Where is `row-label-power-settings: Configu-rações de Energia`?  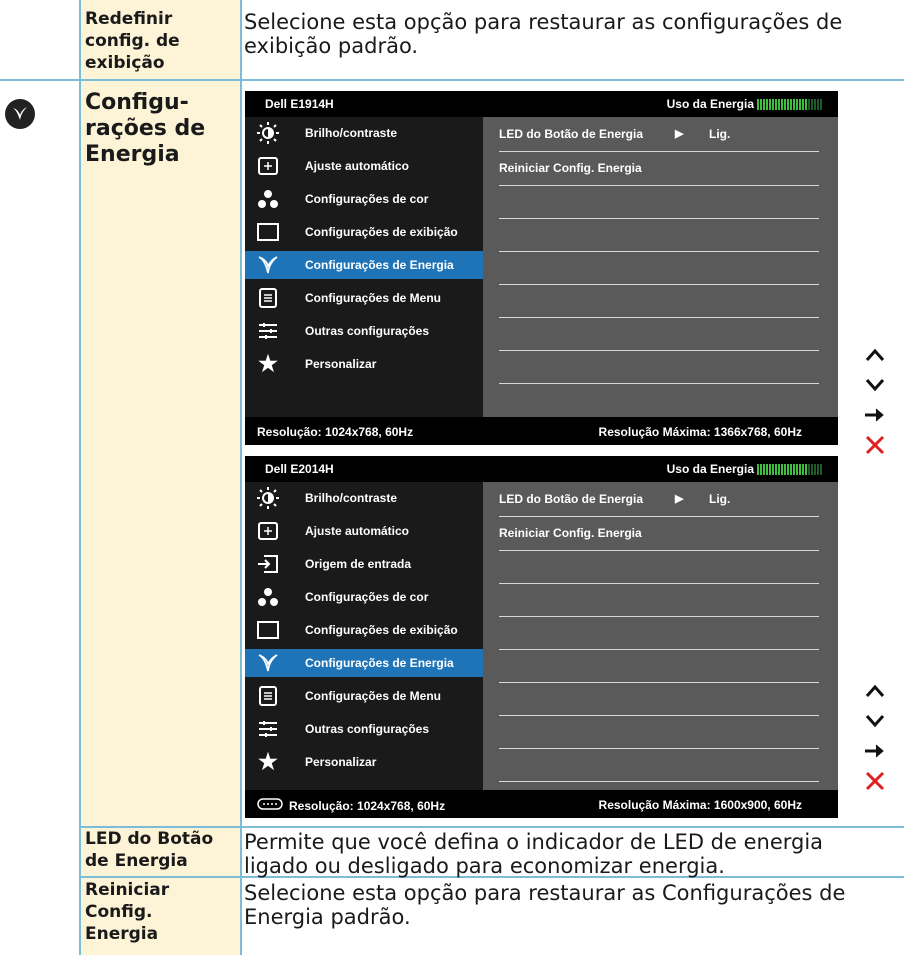
row-label-power-settings: Configu-rações de Energia is located at coordinates (145, 128).